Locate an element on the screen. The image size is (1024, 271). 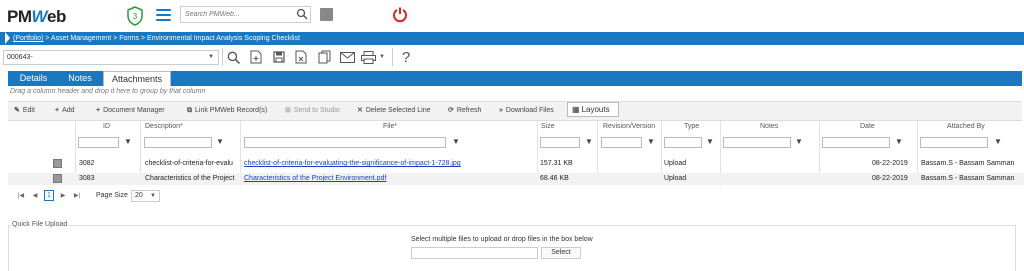
column-header-file: File* is located at coordinates (390, 126).